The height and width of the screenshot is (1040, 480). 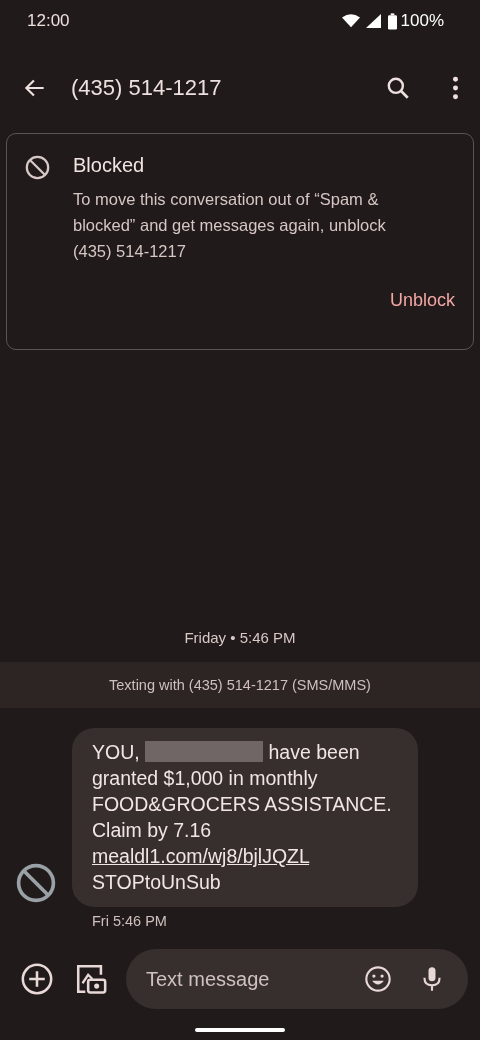 I want to click on search-icon, so click(x=398, y=88).